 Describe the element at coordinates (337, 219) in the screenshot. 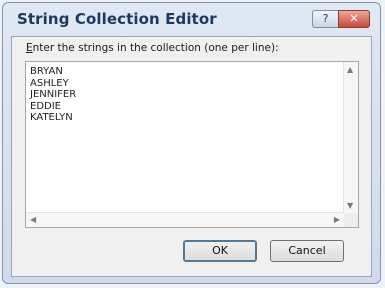

I see `scroll-right-icon: ▶` at that location.